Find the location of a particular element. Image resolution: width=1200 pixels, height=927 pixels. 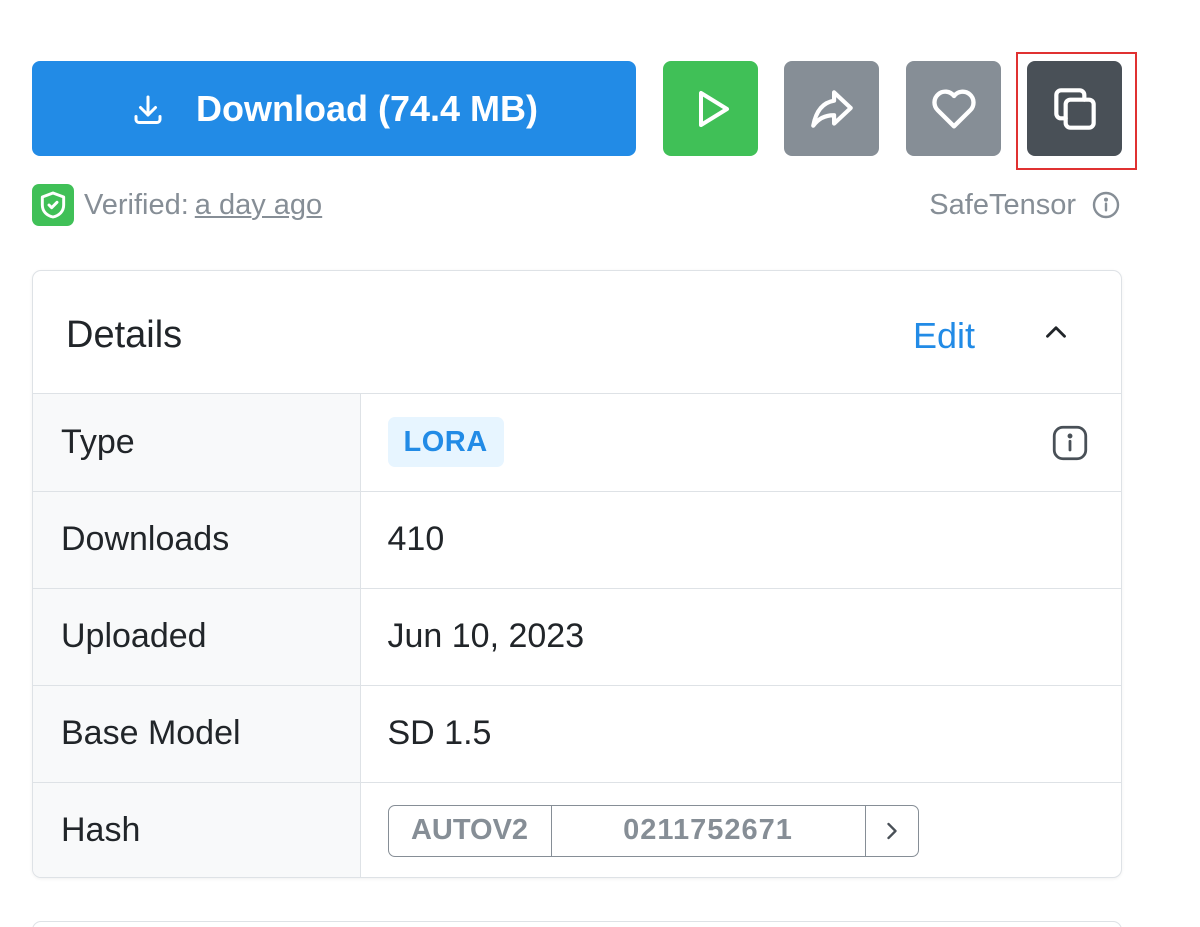

meta-row: Verified: a day ago SafeTensor is located at coordinates (577, 205).